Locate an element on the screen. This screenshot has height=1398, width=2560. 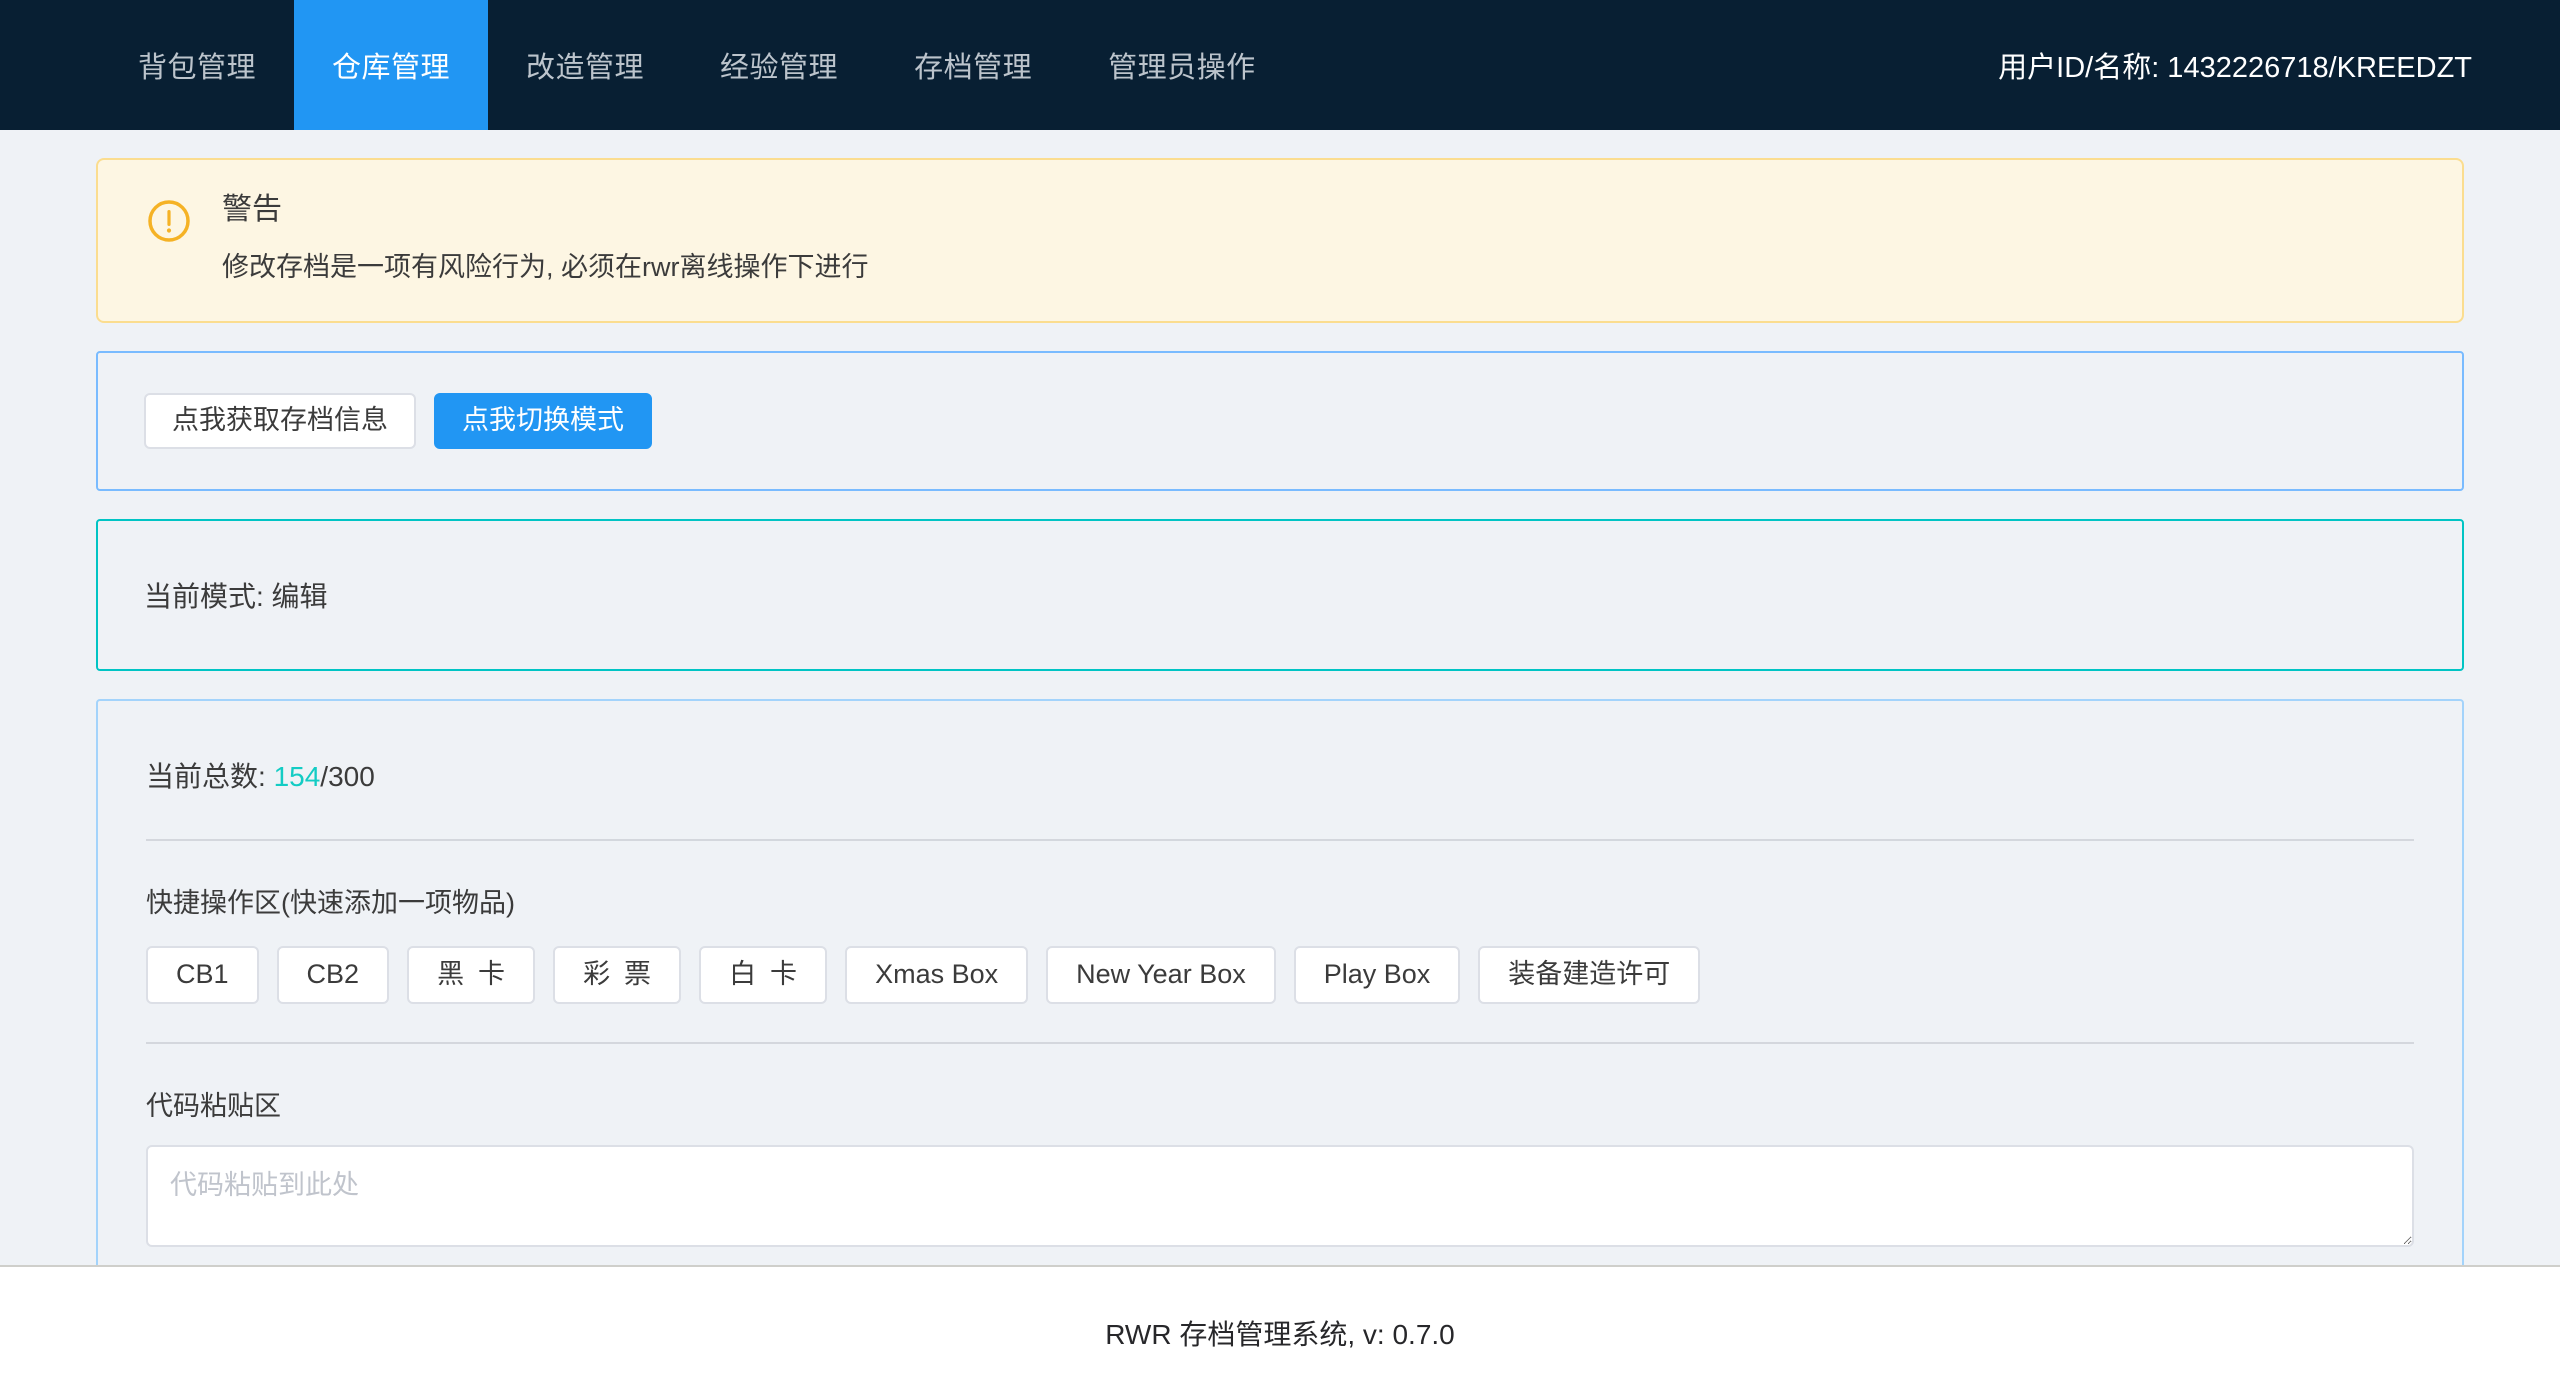
nav-item-experience: 经验管理 is located at coordinates (779, 65).